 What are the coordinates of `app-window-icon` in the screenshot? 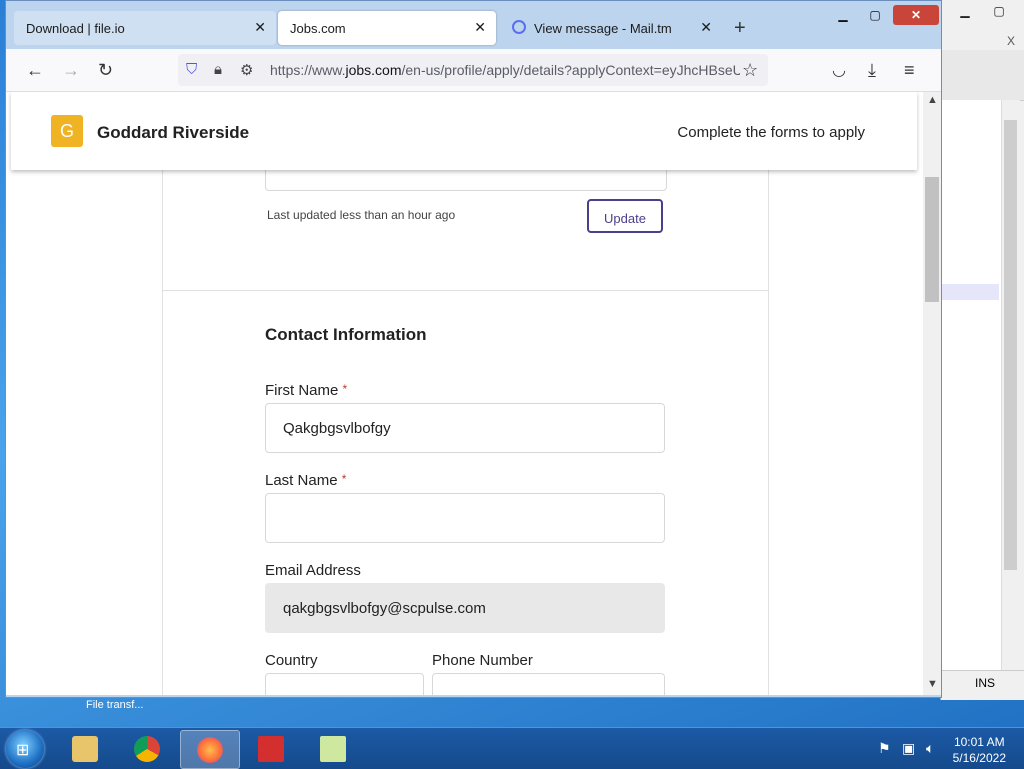 It's located at (271, 749).